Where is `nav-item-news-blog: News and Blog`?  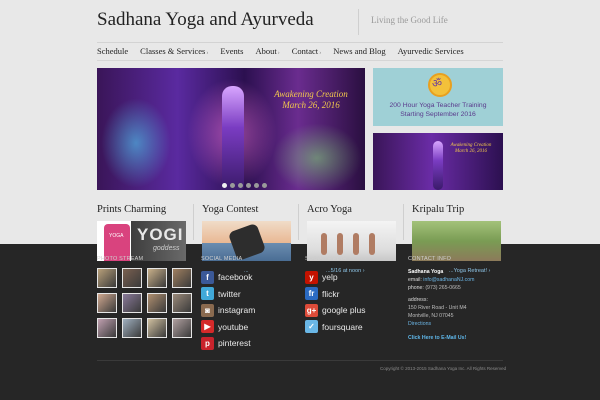
nav-item-news-blog: News and Blog is located at coordinates (359, 51).